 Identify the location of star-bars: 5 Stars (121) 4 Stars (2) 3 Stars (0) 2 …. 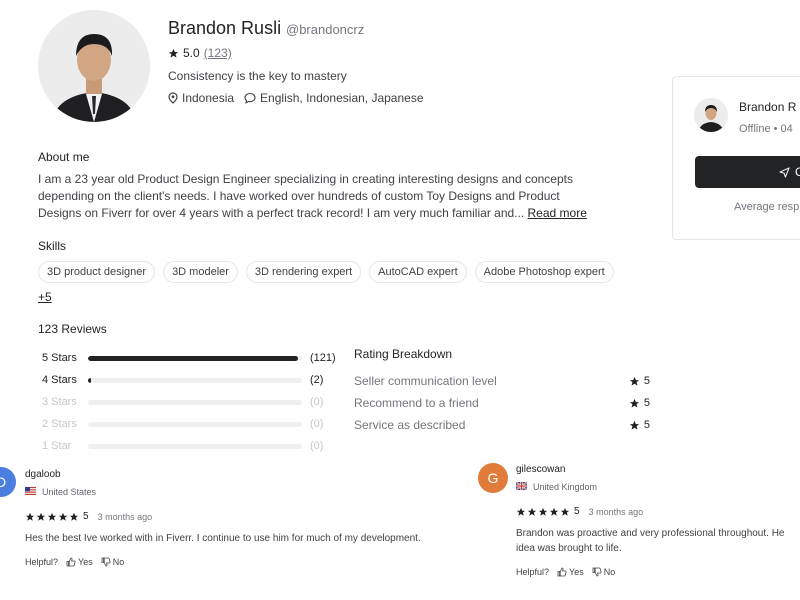
(189, 402).